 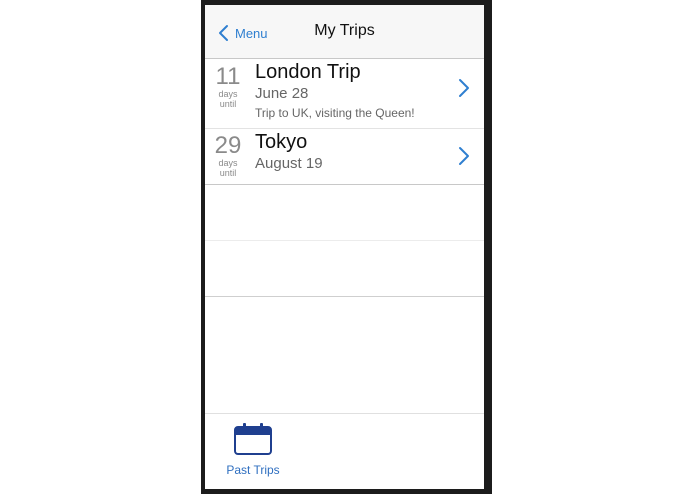 What do you see at coordinates (308, 72) in the screenshot?
I see `trip-name: London Trip` at bounding box center [308, 72].